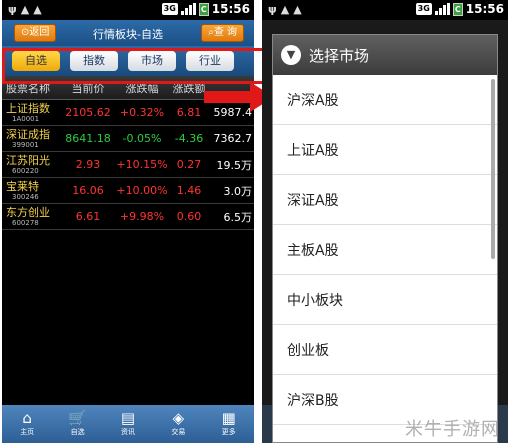 This screenshot has height=443, width=508. I want to click on nav-label: 资讯, so click(127, 432).